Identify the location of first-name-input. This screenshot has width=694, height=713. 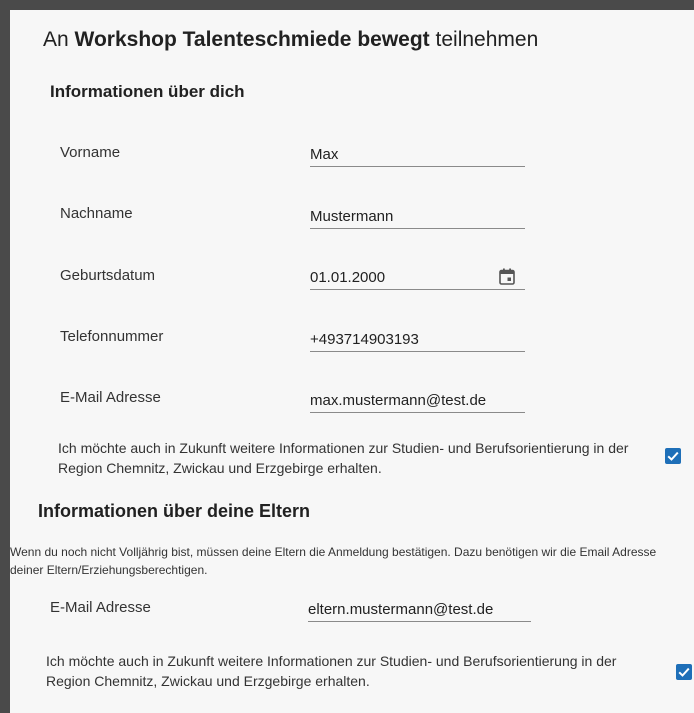
(417, 154).